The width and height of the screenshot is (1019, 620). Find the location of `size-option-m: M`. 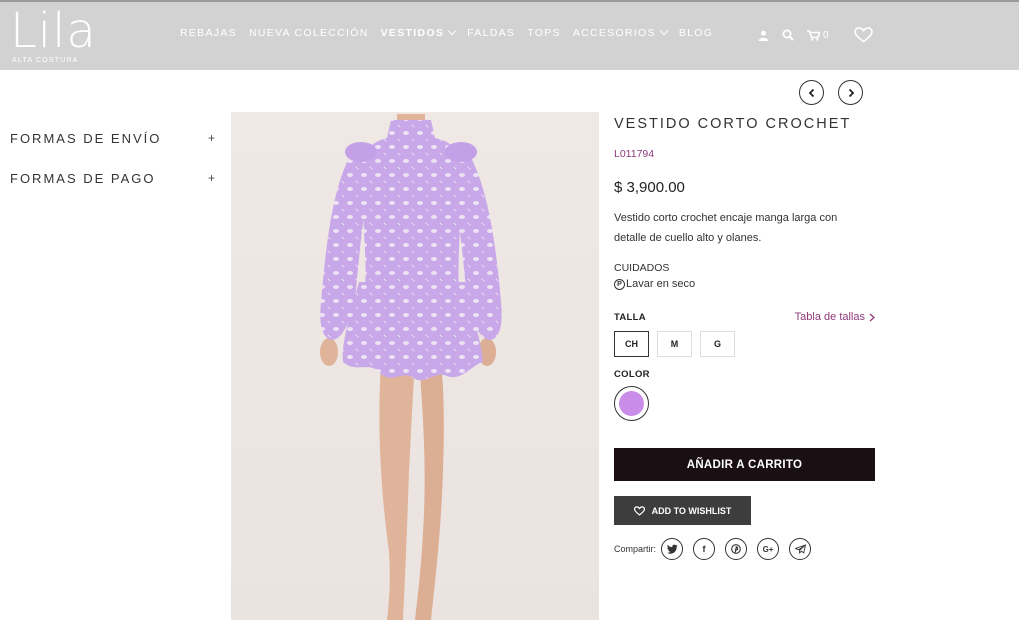

size-option-m: M is located at coordinates (674, 344).